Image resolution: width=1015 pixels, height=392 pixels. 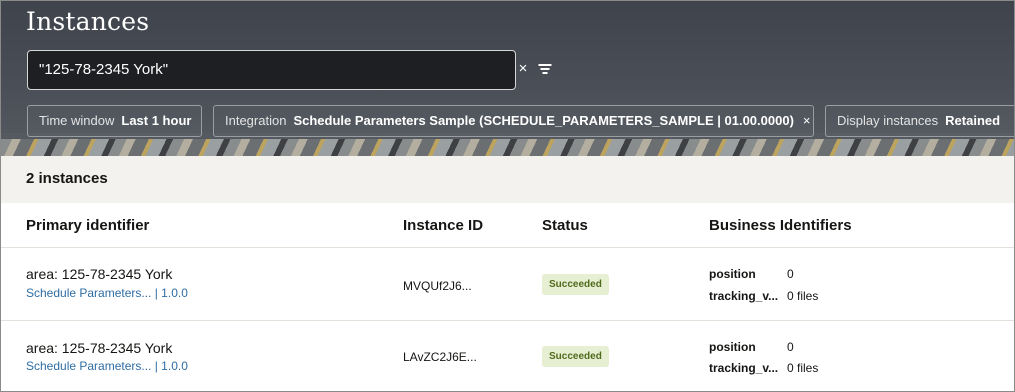 What do you see at coordinates (565, 225) in the screenshot?
I see `column-header-status: Status` at bounding box center [565, 225].